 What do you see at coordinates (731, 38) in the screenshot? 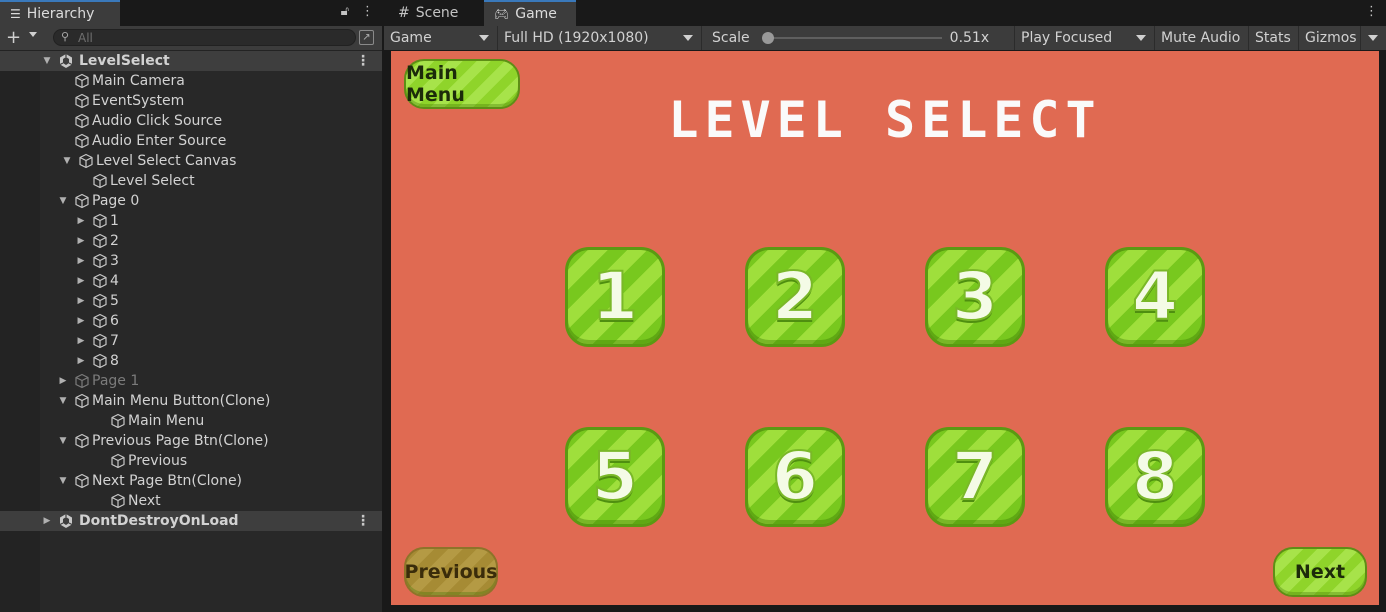
I see `scale-label: Scale` at bounding box center [731, 38].